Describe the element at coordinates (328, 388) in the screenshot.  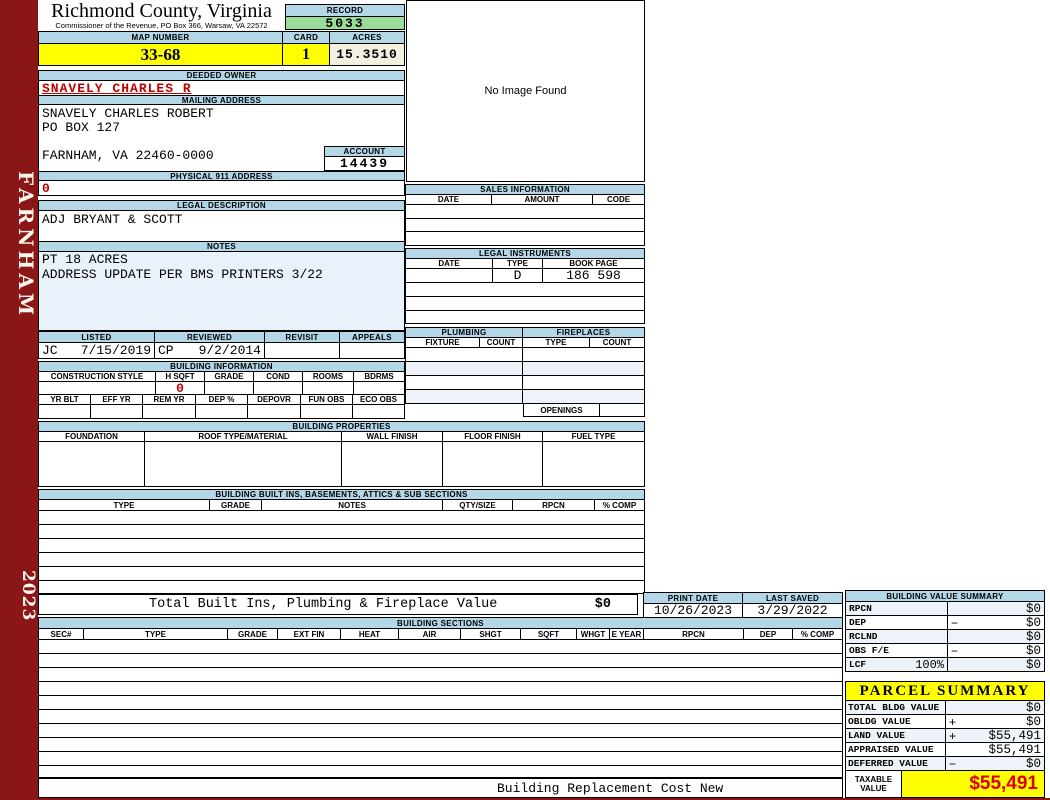
I see `rooms-value` at that location.